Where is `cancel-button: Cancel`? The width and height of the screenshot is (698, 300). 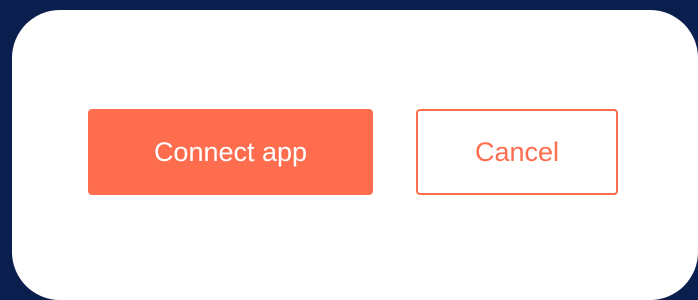
cancel-button: Cancel is located at coordinates (517, 152).